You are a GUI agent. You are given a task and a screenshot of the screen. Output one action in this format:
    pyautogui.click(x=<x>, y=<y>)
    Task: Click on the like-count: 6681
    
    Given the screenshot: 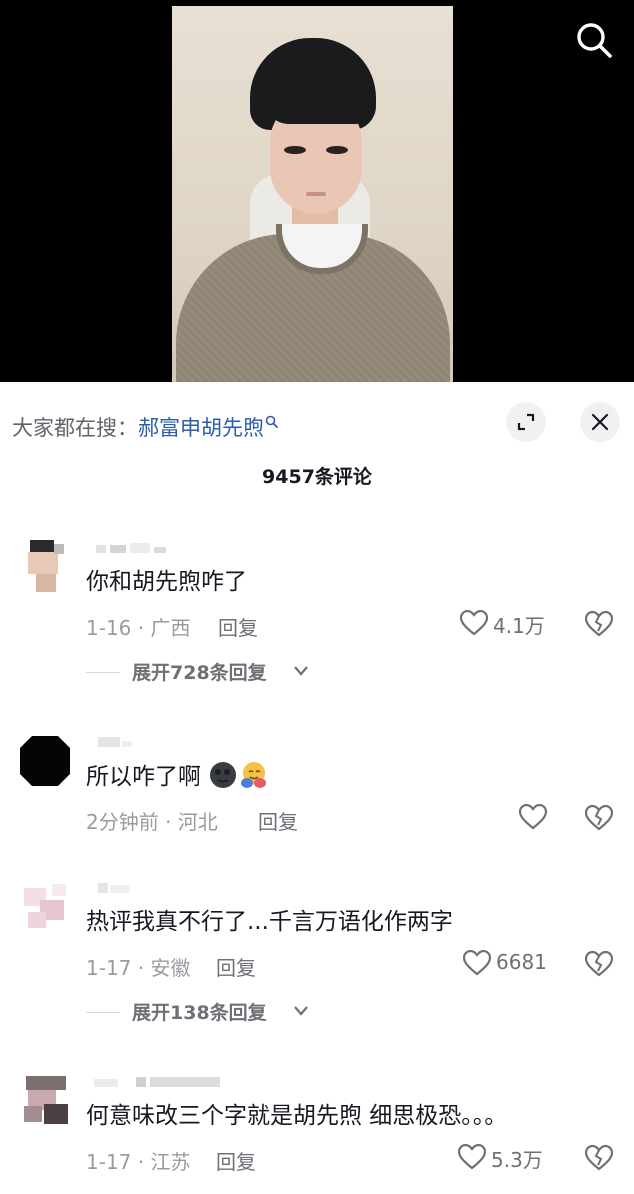 What is the action you would take?
    pyautogui.click(x=521, y=962)
    